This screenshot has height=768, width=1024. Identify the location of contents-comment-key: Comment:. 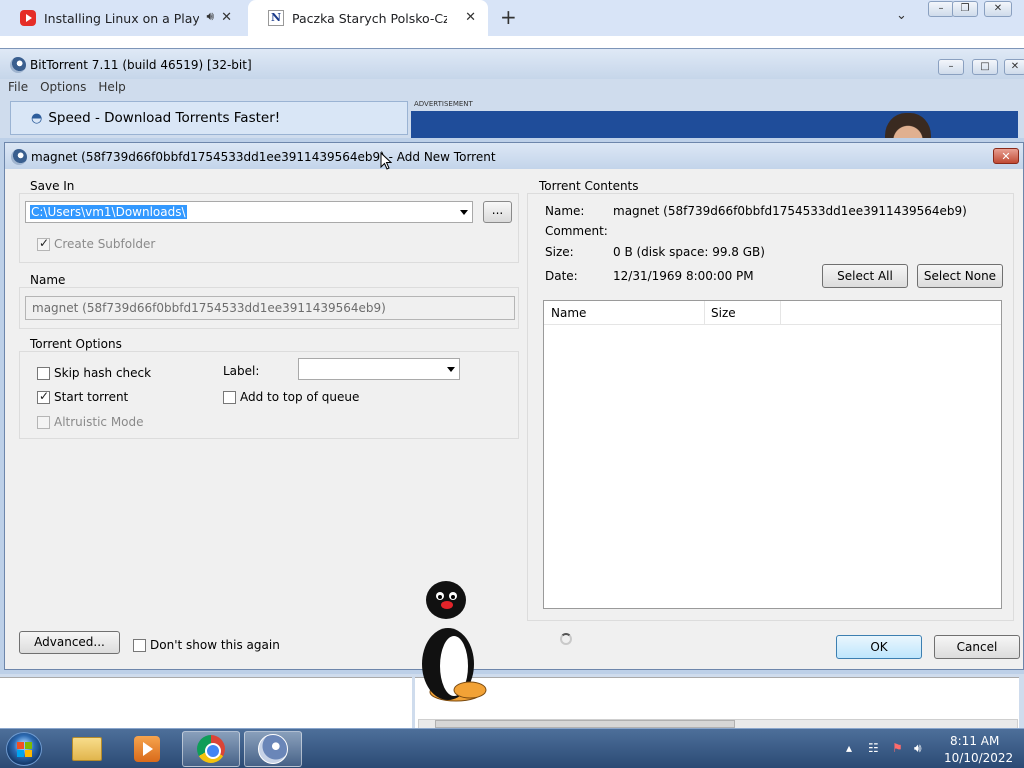
(576, 231).